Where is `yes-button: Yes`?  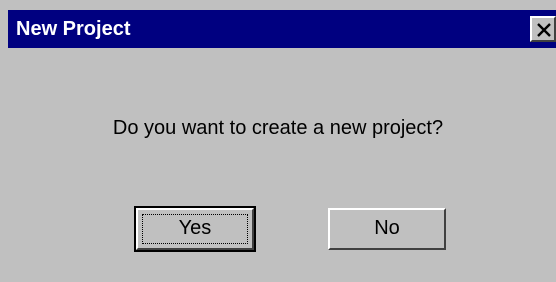 yes-button: Yes is located at coordinates (195, 229).